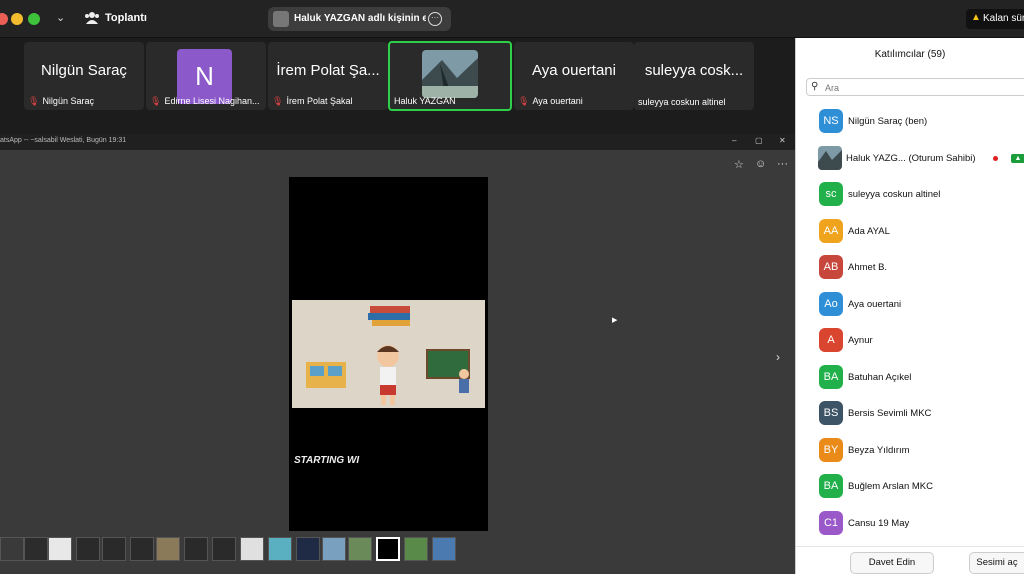  I want to click on media-thumbnail-strip, so click(397, 549).